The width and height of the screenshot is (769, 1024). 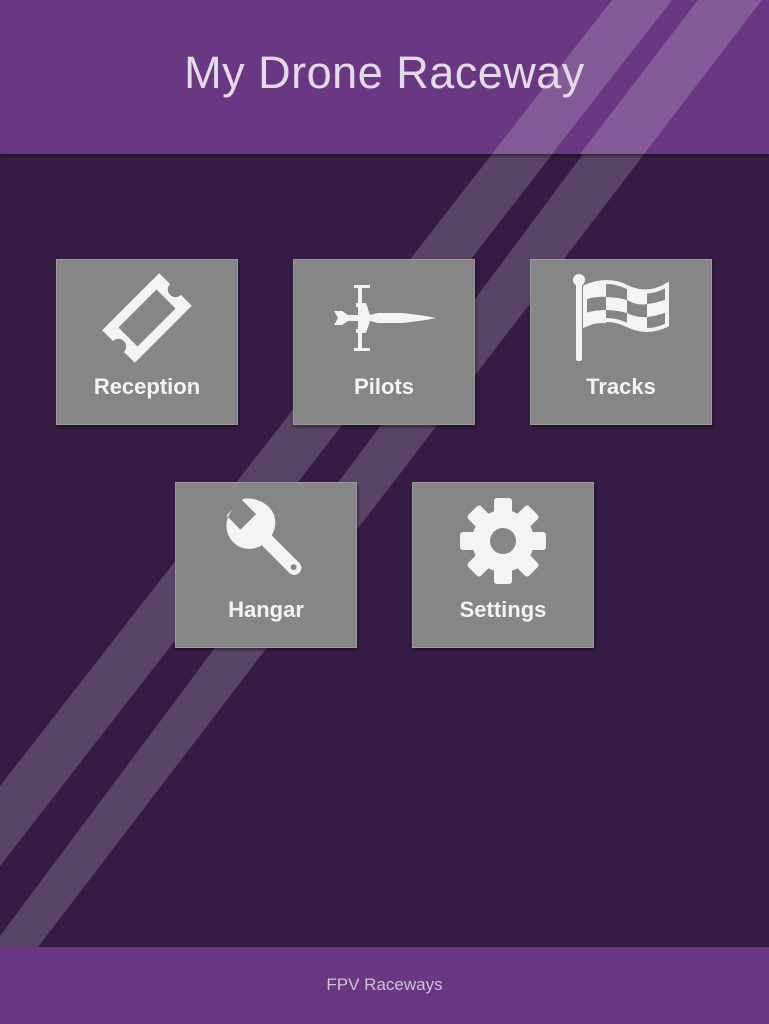 I want to click on fighter-jet-icon, so click(x=384, y=318).